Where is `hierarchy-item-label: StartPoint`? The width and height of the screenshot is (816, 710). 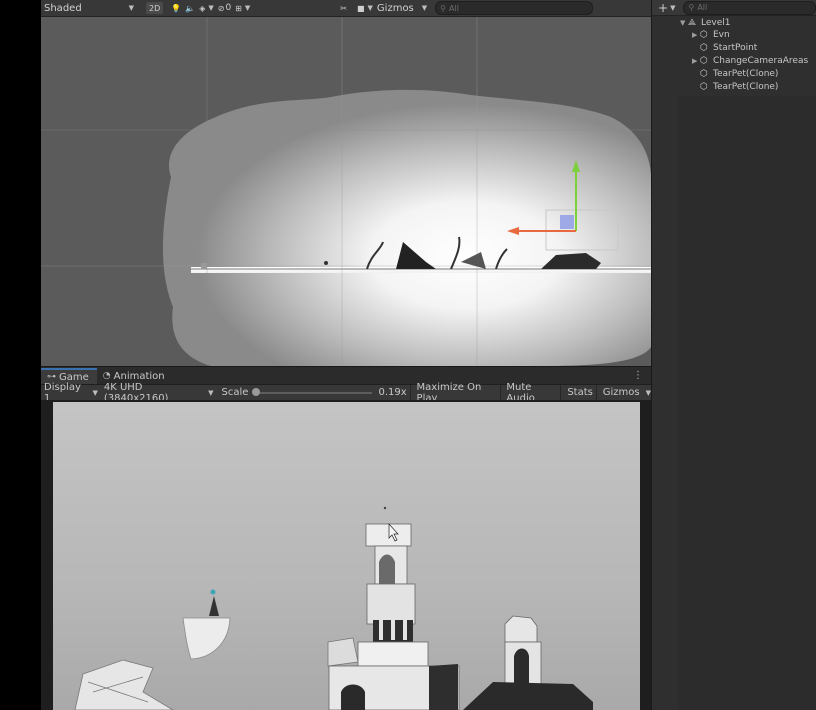 hierarchy-item-label: StartPoint is located at coordinates (735, 48).